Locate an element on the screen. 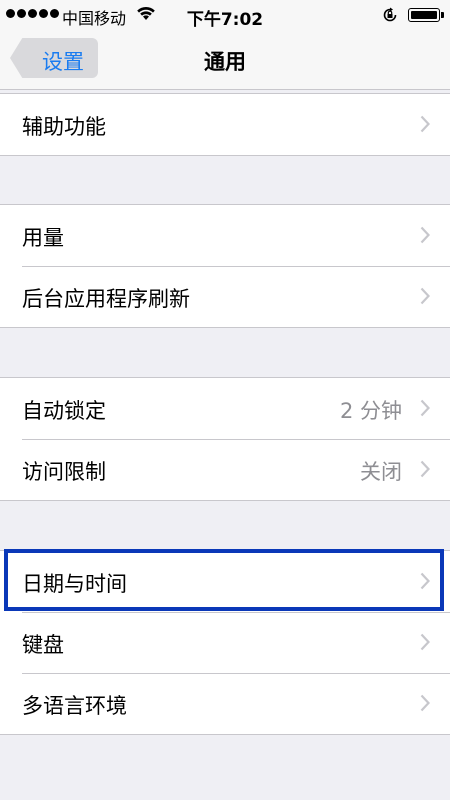 The image size is (450, 800). settings-group-accessibility: 辅助功能 is located at coordinates (225, 124).